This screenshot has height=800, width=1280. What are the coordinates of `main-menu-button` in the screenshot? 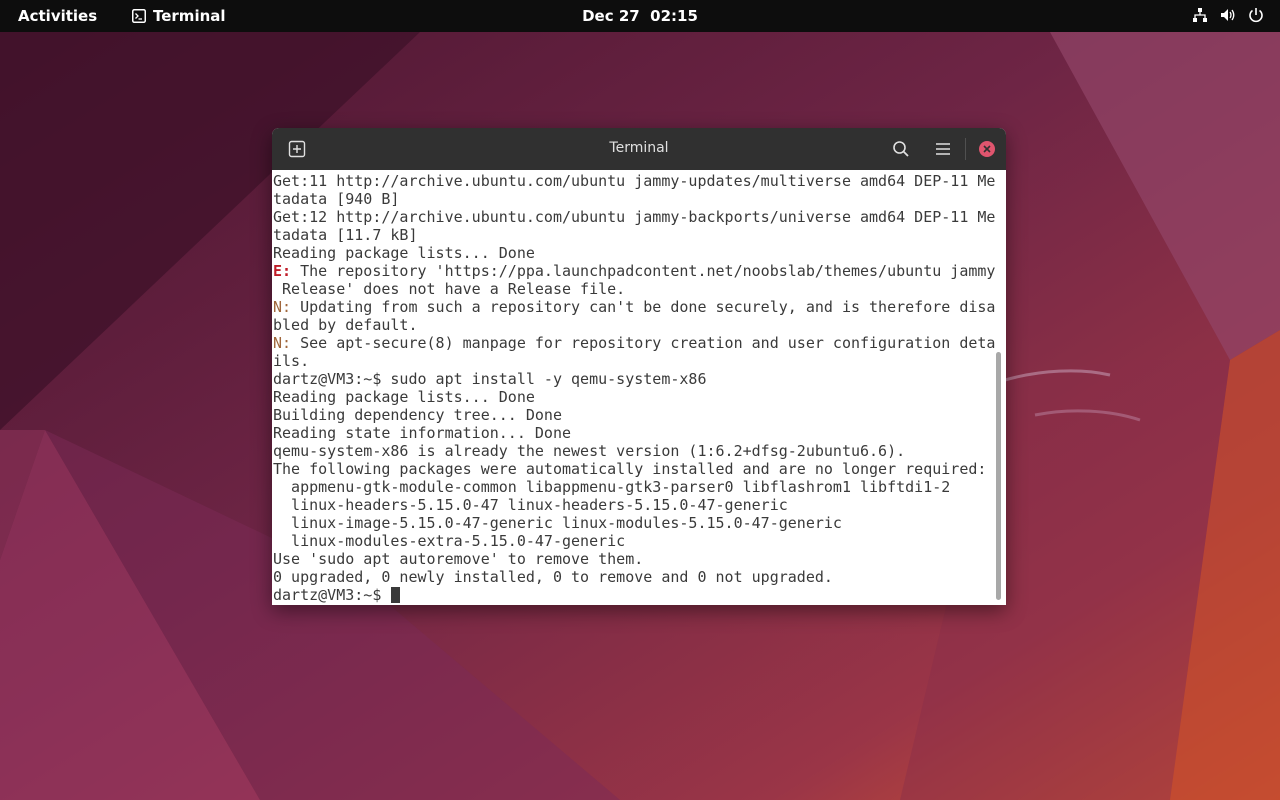 It's located at (943, 149).